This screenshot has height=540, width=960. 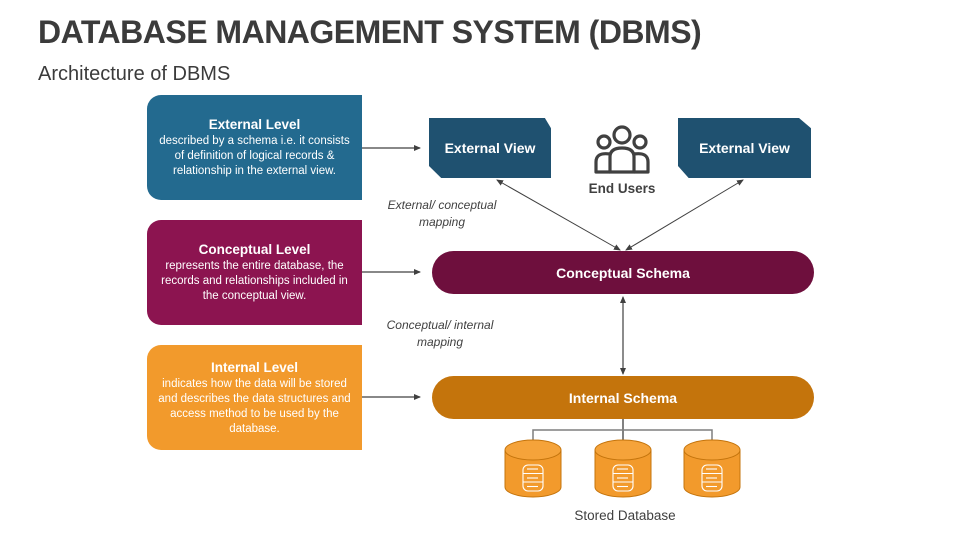 What do you see at coordinates (622, 149) in the screenshot?
I see `users-icon` at bounding box center [622, 149].